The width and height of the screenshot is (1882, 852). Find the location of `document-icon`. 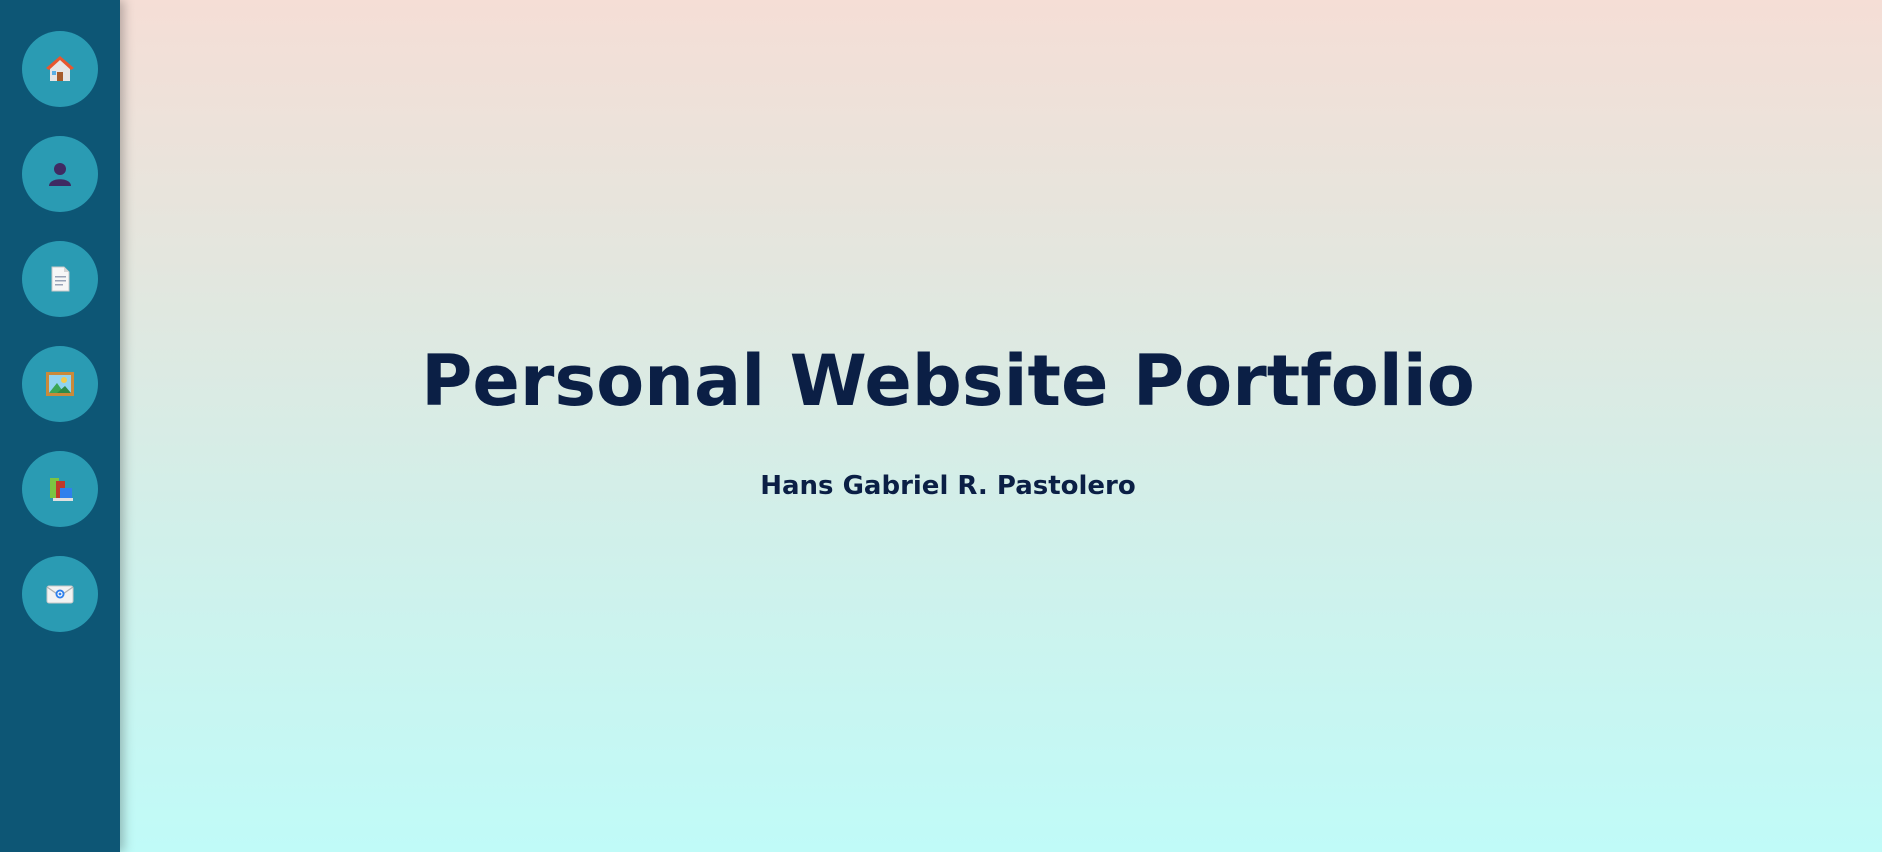

document-icon is located at coordinates (60, 279).